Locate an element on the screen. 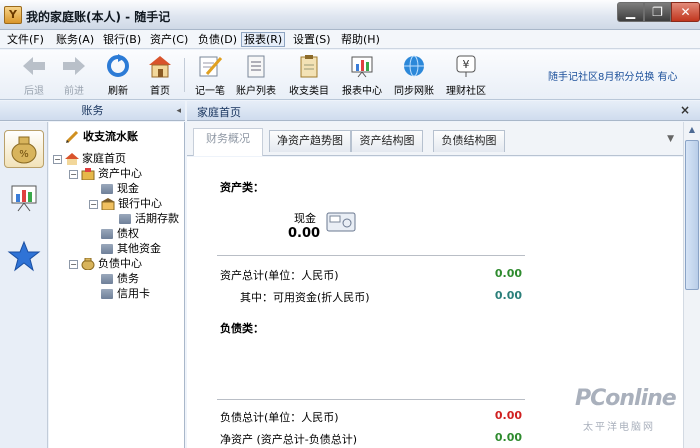 This screenshot has width=700, height=448. tree-title: 收支流水账 is located at coordinates (101, 137).